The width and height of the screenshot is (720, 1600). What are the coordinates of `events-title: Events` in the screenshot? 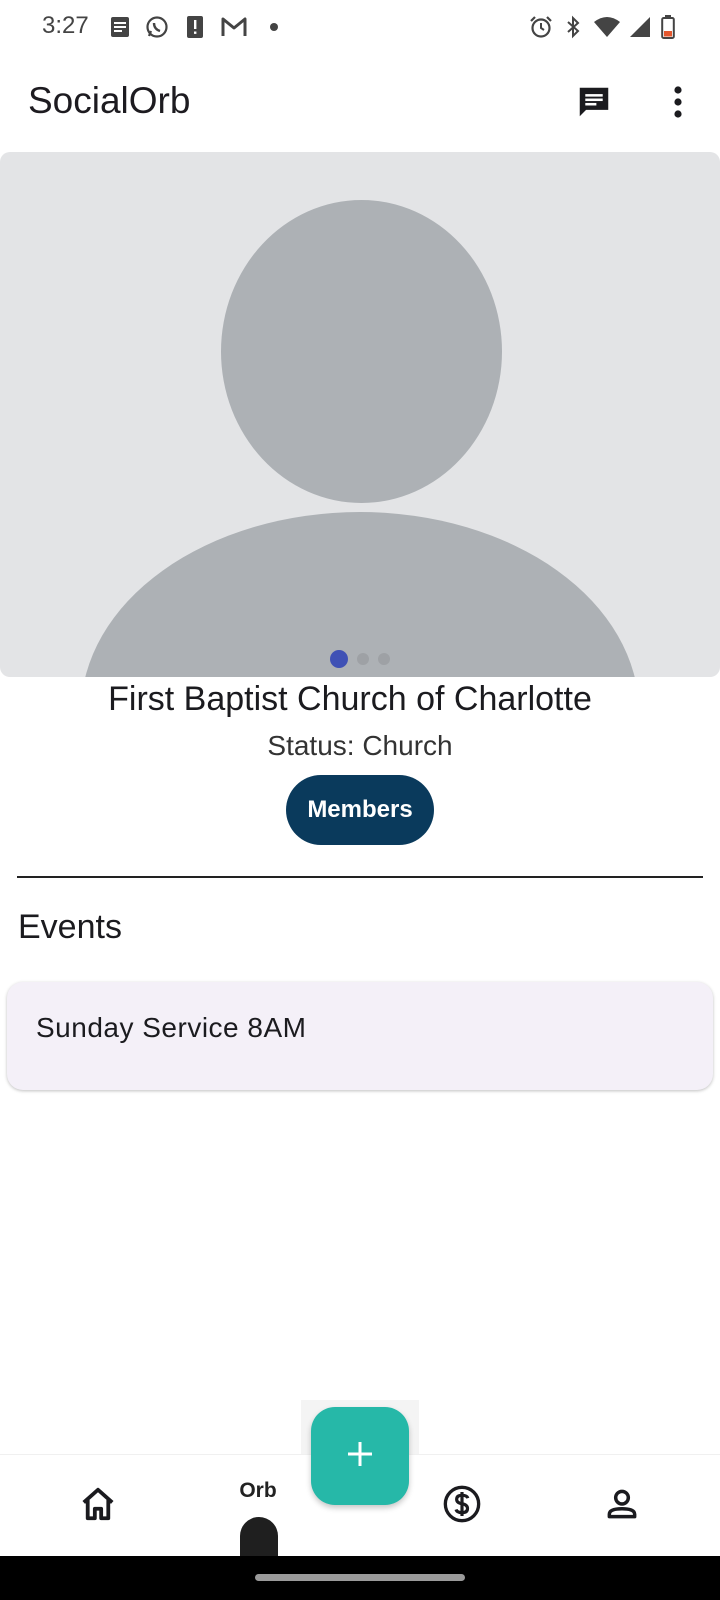 It's located at (70, 927).